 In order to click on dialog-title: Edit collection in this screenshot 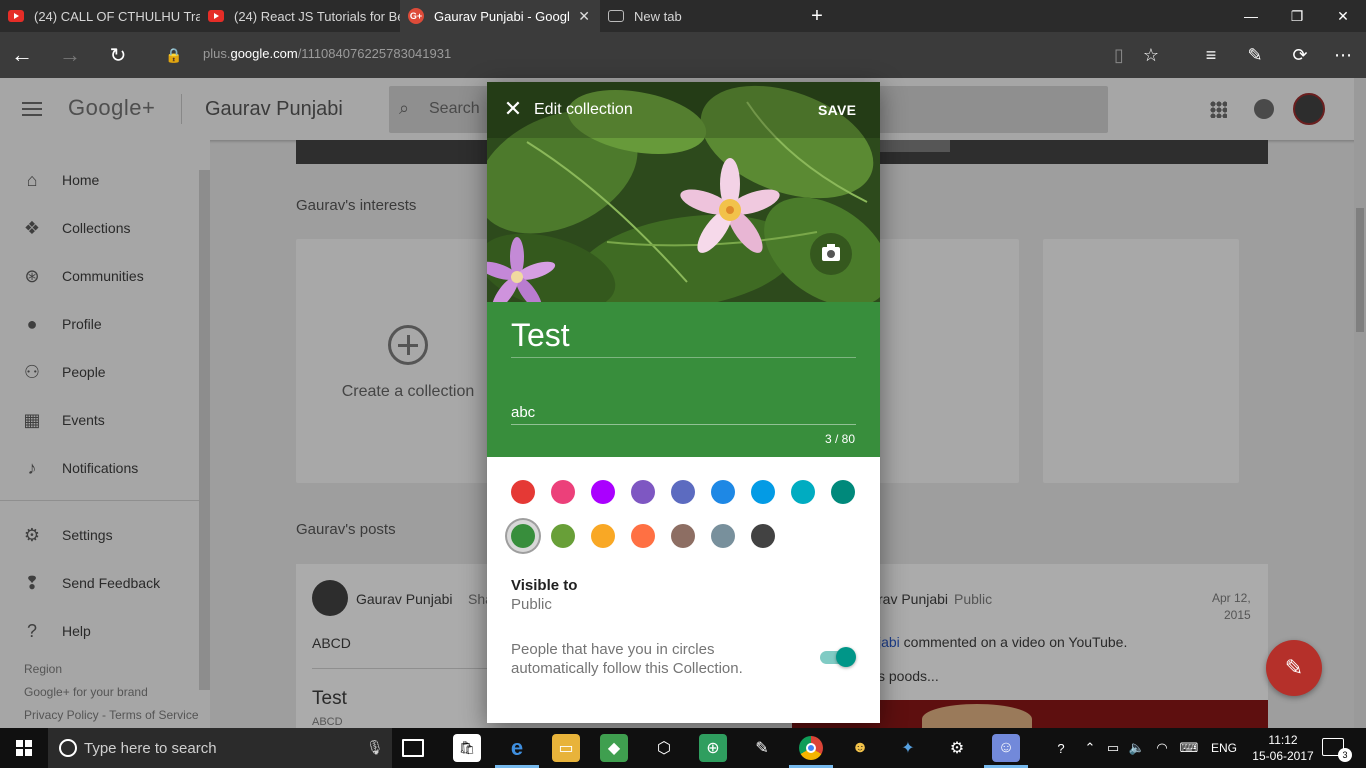, I will do `click(583, 109)`.